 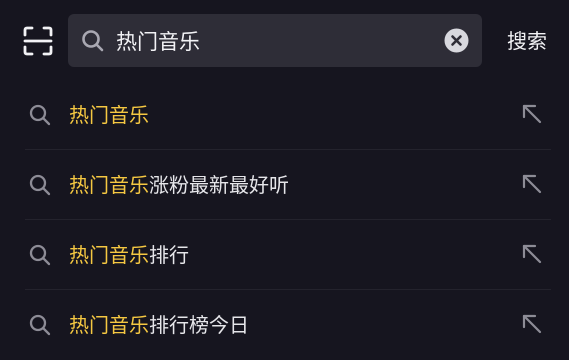 I want to click on suggestion-rest: 排行榜今日, so click(x=199, y=325).